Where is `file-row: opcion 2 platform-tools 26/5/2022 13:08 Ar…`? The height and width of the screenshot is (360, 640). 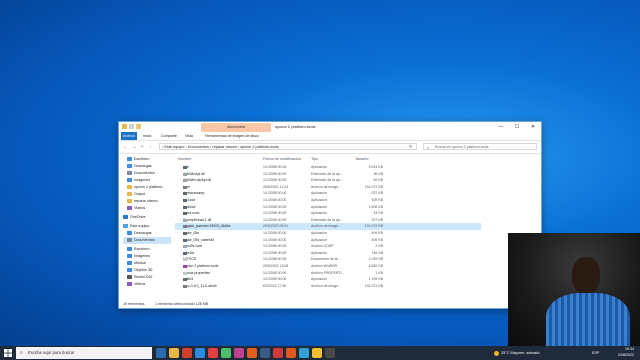 file-row: opcion 2 platform-tools 26/5/2022 13:08 Ar… is located at coordinates (328, 266).